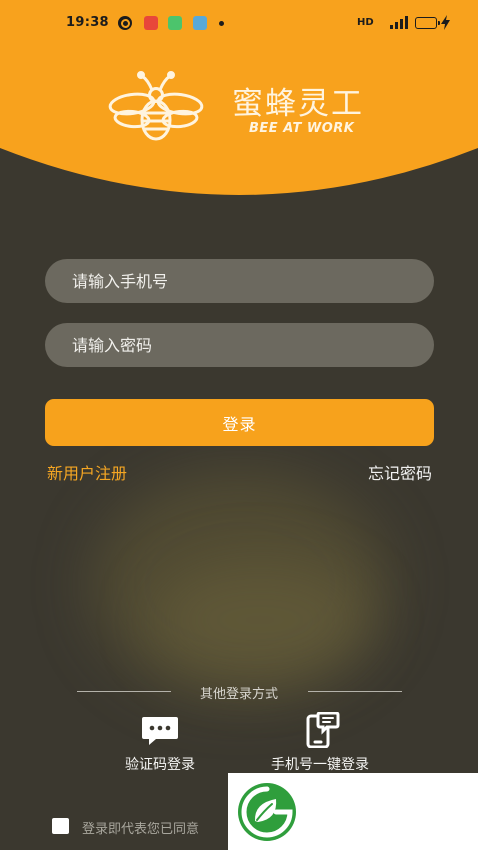 The image size is (478, 850). I want to click on phone-input, so click(239, 281).